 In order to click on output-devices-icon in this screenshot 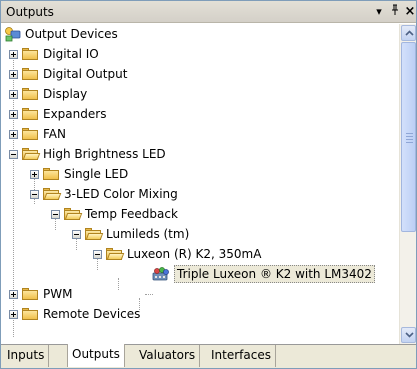, I will do `click(13, 34)`.